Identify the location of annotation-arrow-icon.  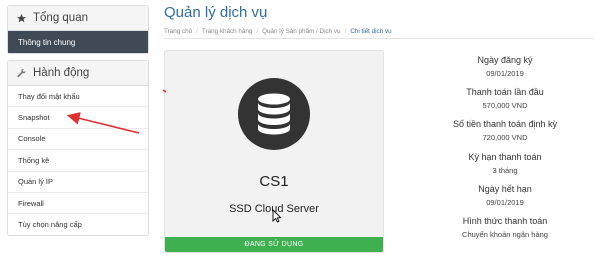
(116, 111).